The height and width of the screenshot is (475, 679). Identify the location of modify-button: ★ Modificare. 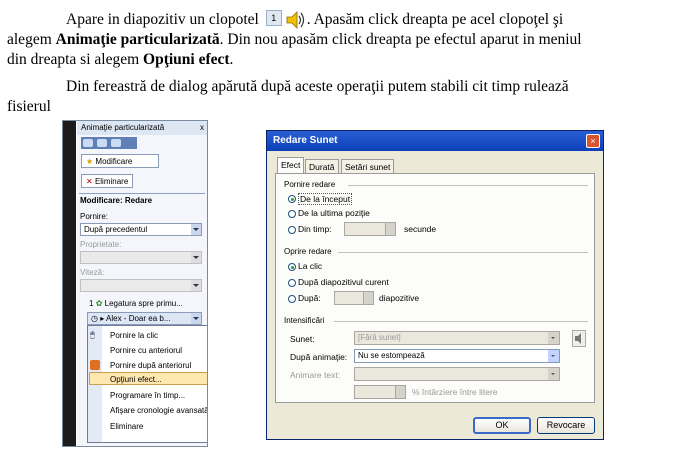
(120, 161).